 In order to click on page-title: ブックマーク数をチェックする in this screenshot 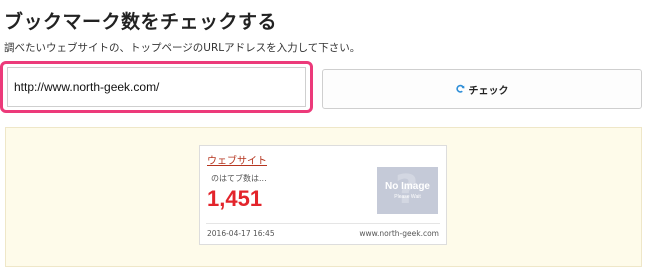, I will do `click(141, 22)`.